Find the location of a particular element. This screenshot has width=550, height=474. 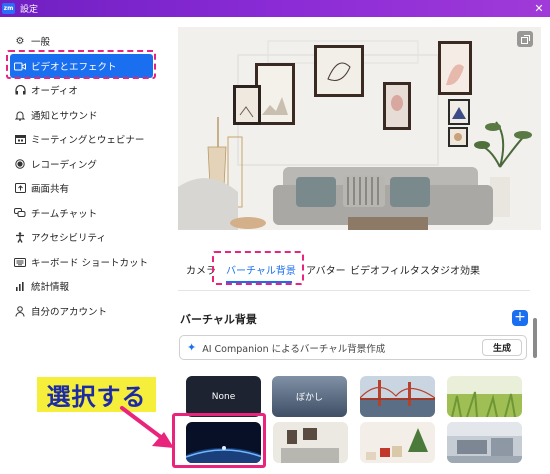

window-title: 設定 is located at coordinates (29, 10).